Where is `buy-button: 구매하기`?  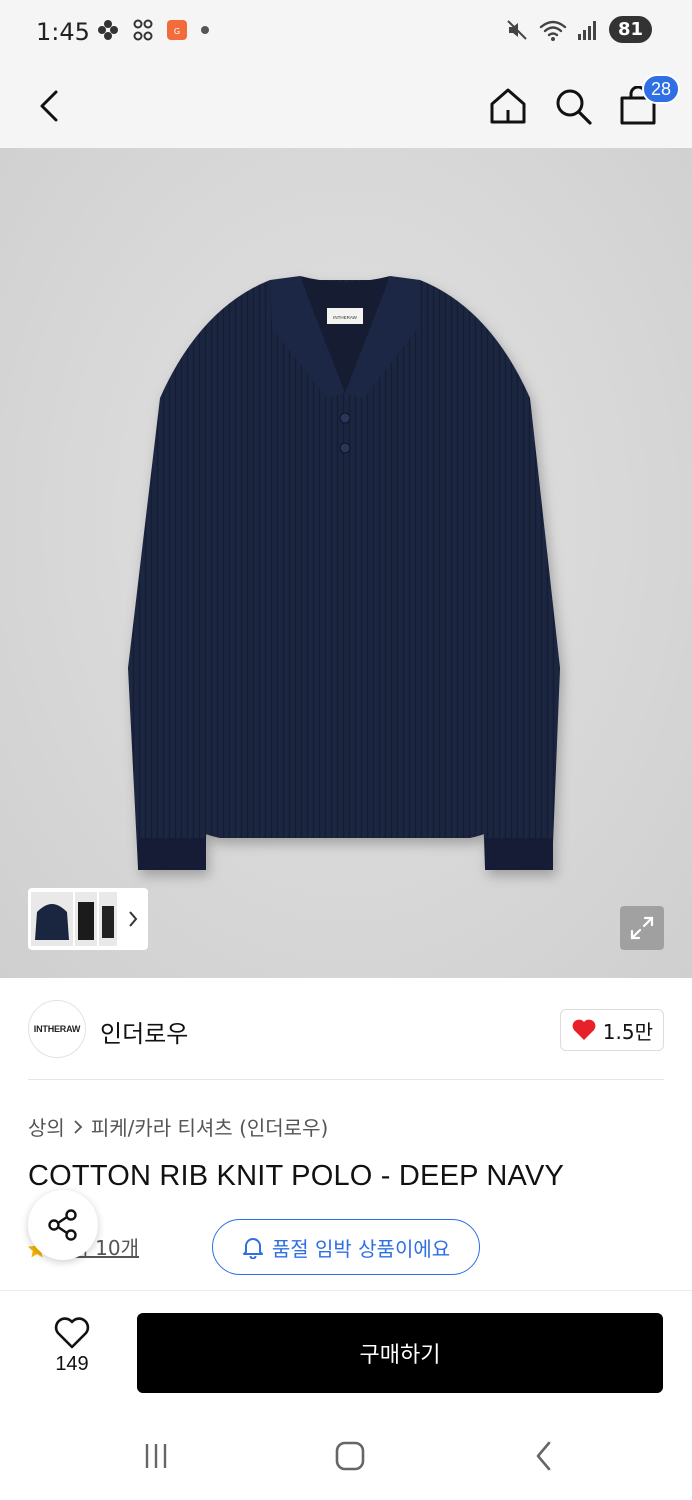 buy-button: 구매하기 is located at coordinates (400, 1353).